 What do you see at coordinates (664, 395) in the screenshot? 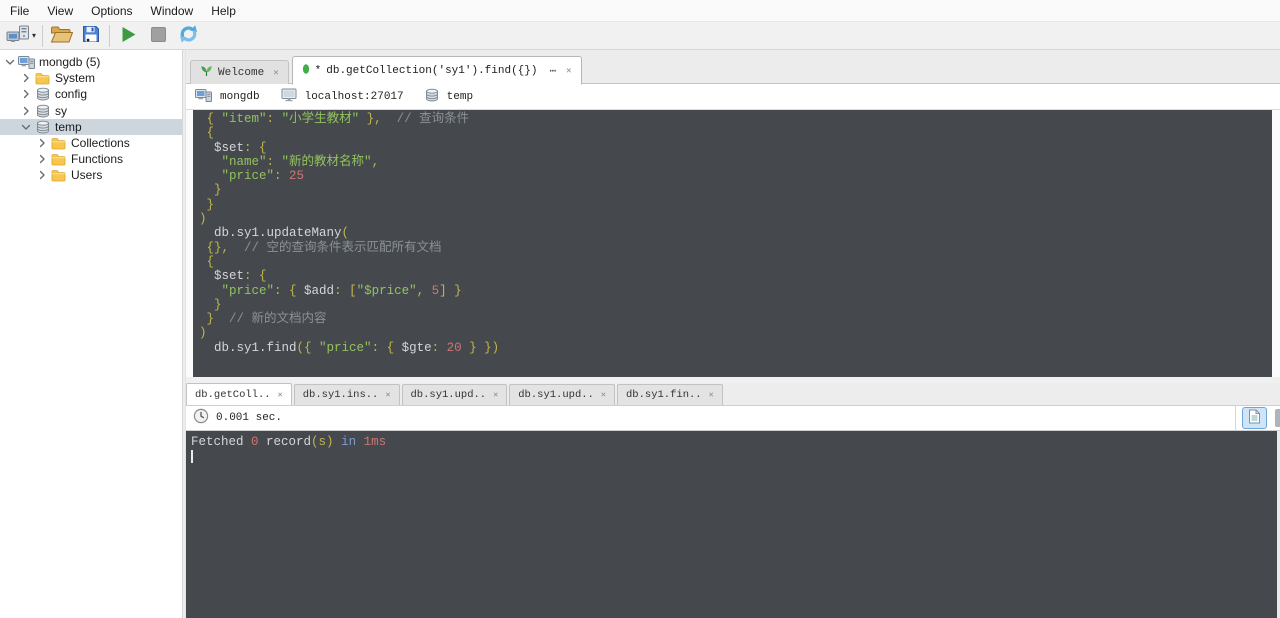
I see `result-tab-label: db.sy1.fin..` at bounding box center [664, 395].